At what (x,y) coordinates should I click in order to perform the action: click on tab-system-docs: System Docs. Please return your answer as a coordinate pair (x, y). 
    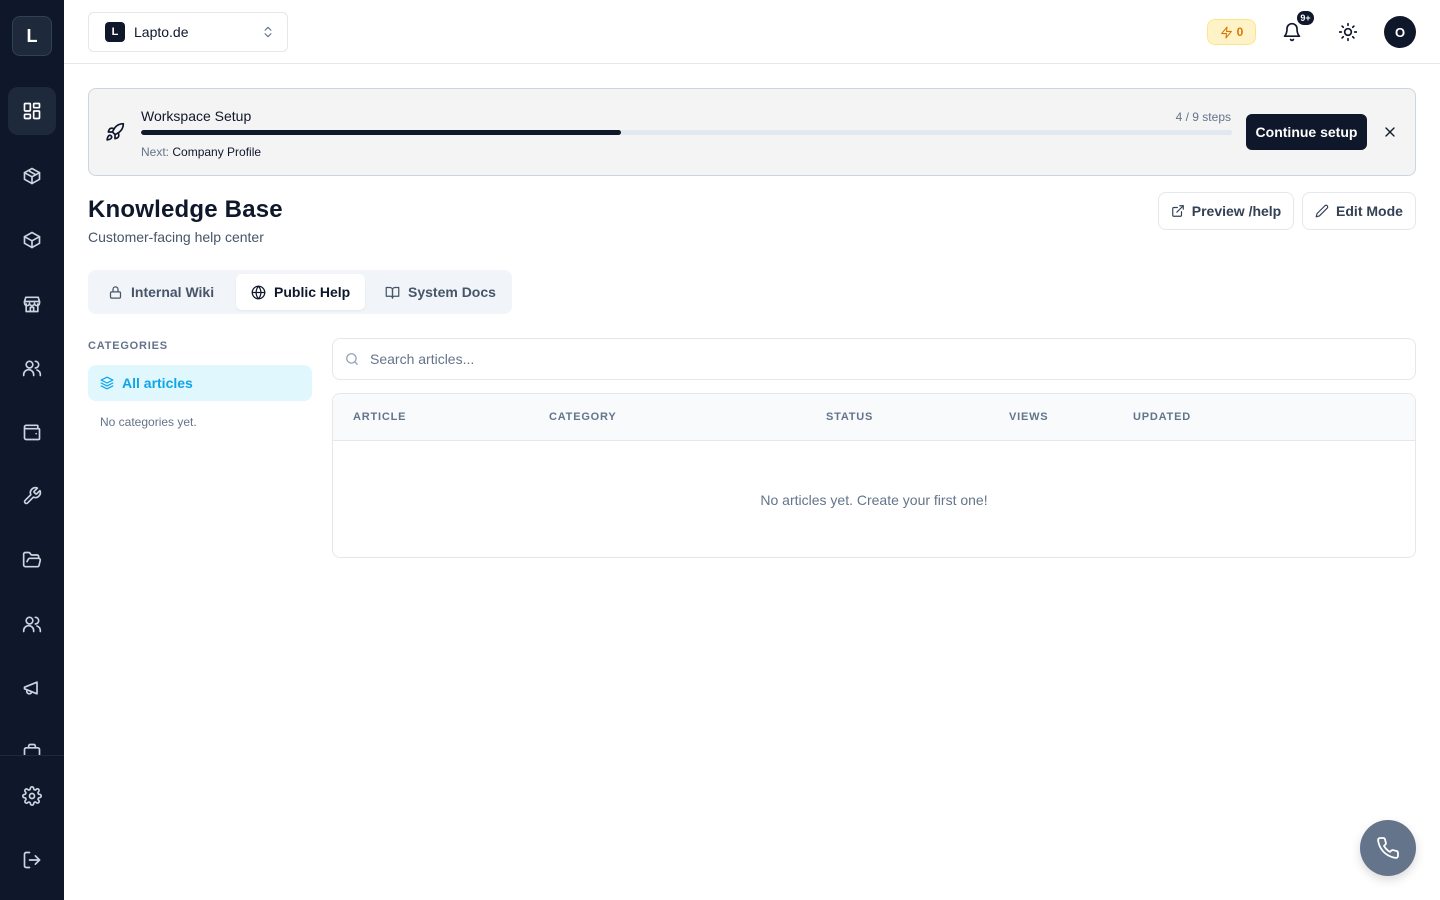
    Looking at the image, I should click on (437, 292).